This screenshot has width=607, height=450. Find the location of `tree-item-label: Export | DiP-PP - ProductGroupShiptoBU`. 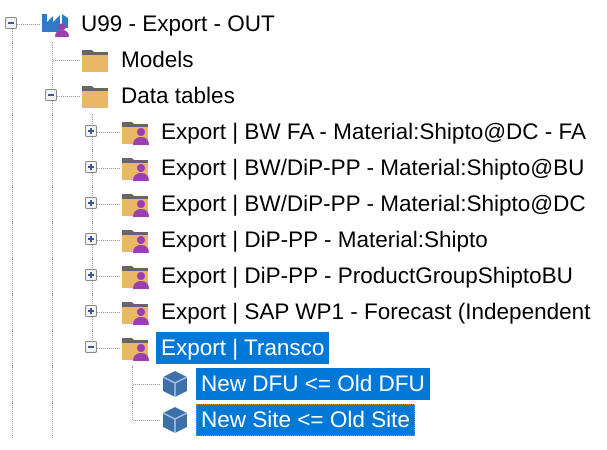

tree-item-label: Export | DiP-PP - ProductGroupShiptoBU is located at coordinates (367, 276).